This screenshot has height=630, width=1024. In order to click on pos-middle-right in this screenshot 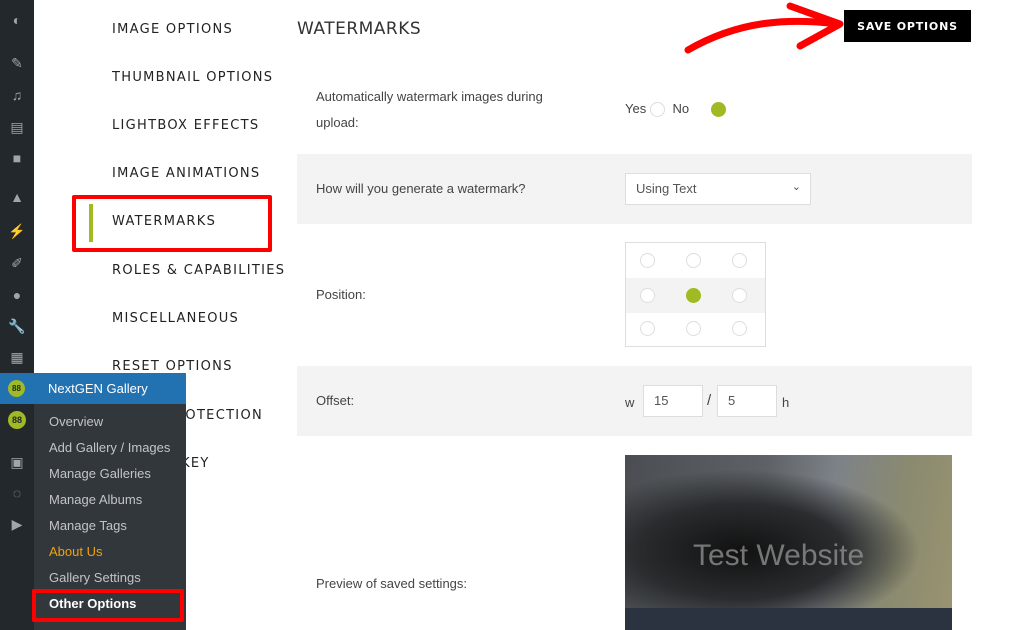, I will do `click(739, 295)`.